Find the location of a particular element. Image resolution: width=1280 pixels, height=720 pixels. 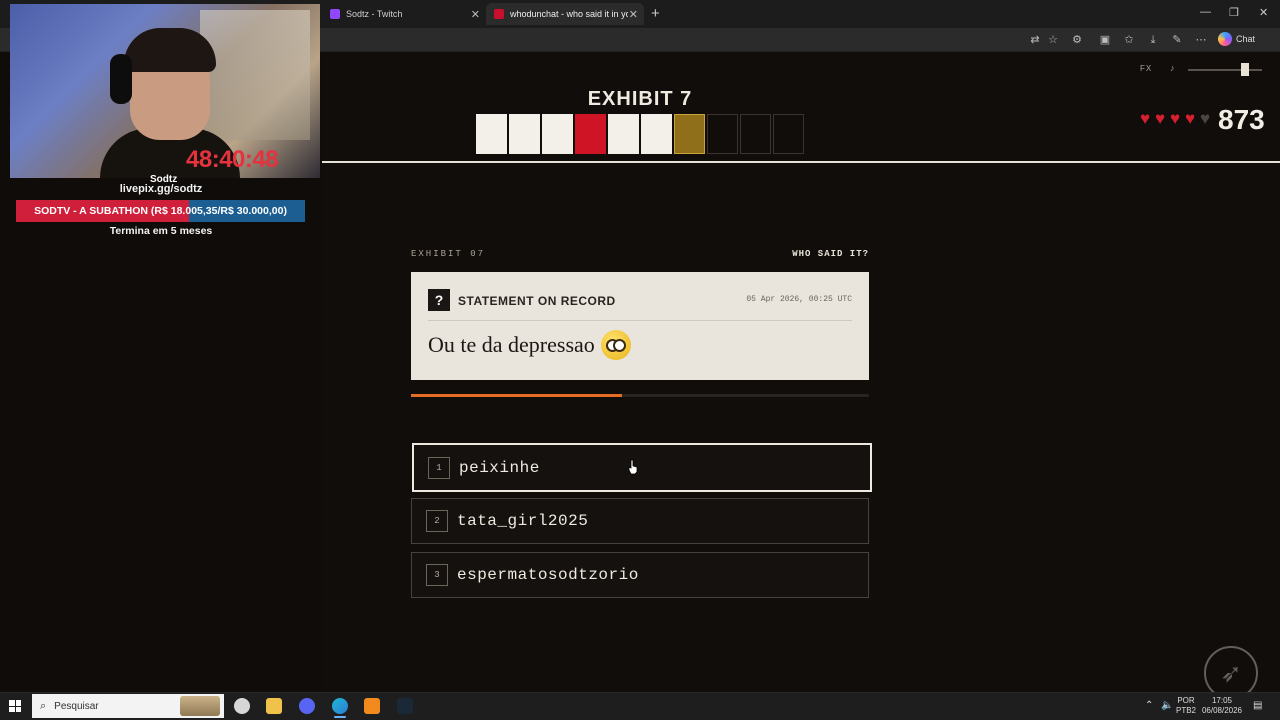

taskbar-app-orange-icon is located at coordinates (372, 706).